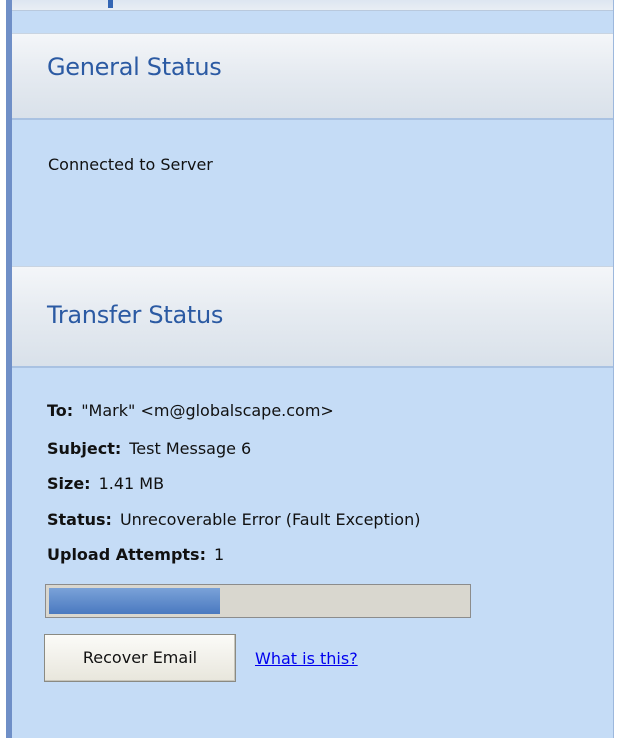 Image resolution: width=619 pixels, height=738 pixels. What do you see at coordinates (84, 448) in the screenshot?
I see `subject-label: Subject:` at bounding box center [84, 448].